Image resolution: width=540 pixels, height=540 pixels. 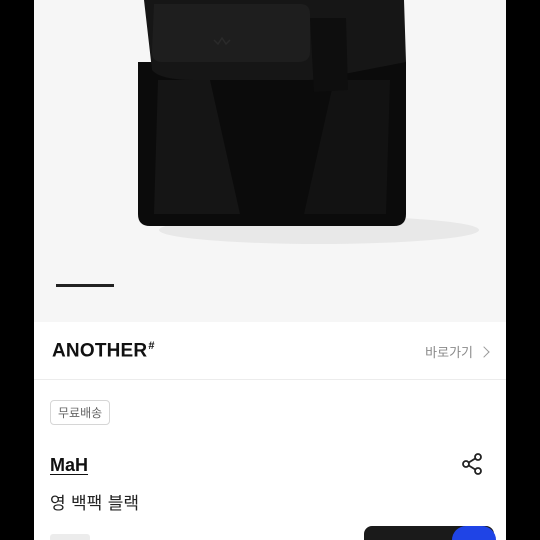 What do you see at coordinates (85, 285) in the screenshot?
I see `carousel-indicator` at bounding box center [85, 285].